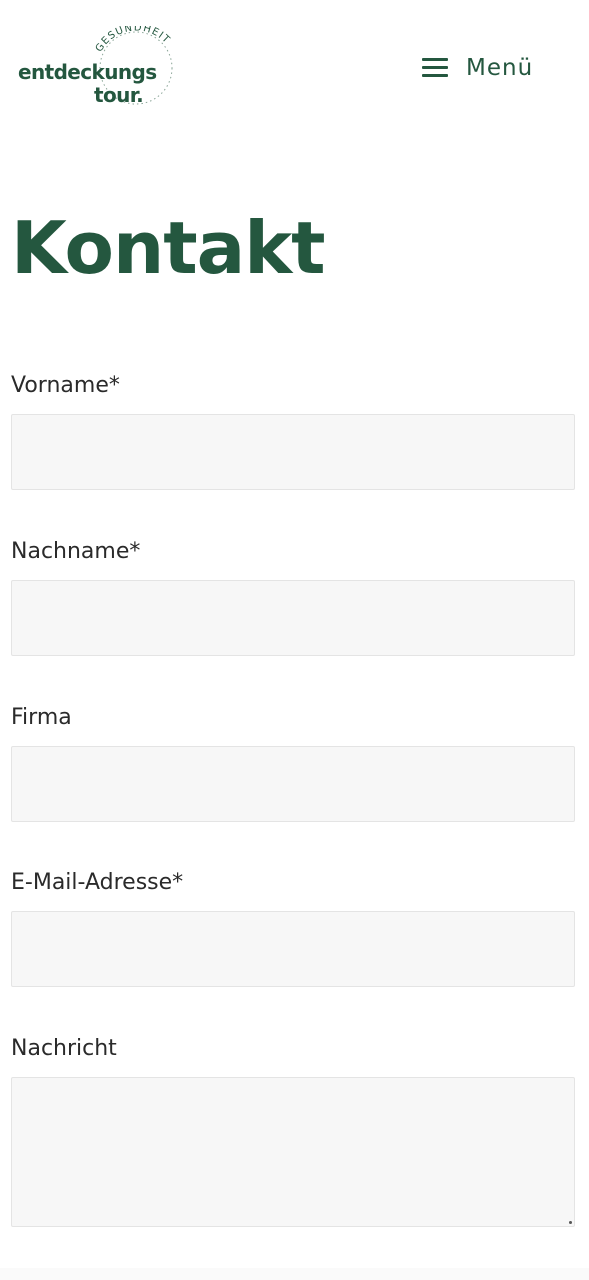  I want to click on resize-handle-icon, so click(570, 1222).